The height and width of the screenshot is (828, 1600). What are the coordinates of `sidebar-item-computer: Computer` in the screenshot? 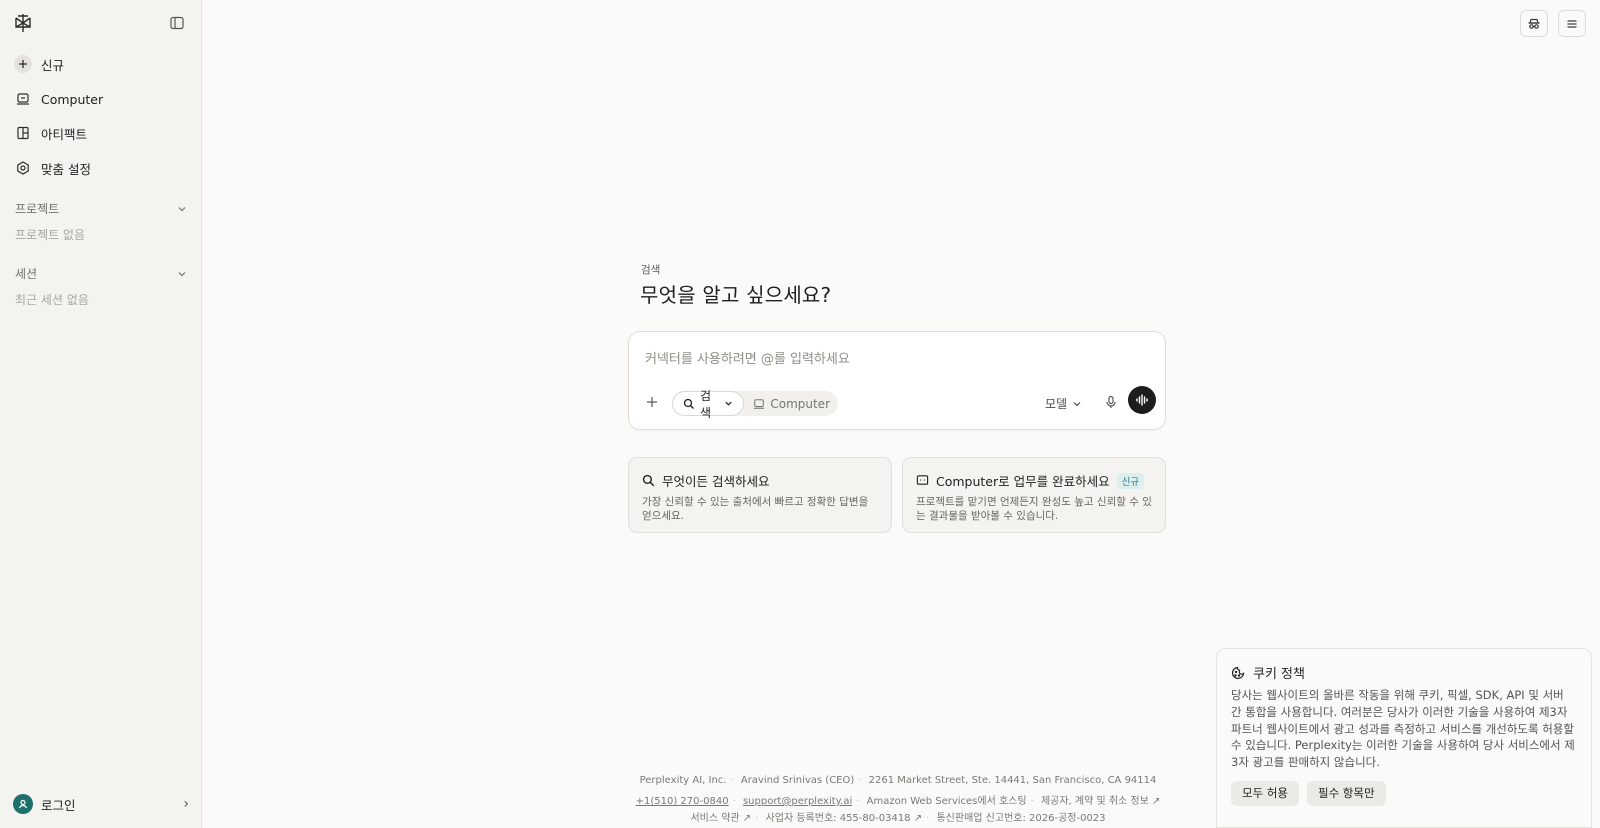 It's located at (58, 99).